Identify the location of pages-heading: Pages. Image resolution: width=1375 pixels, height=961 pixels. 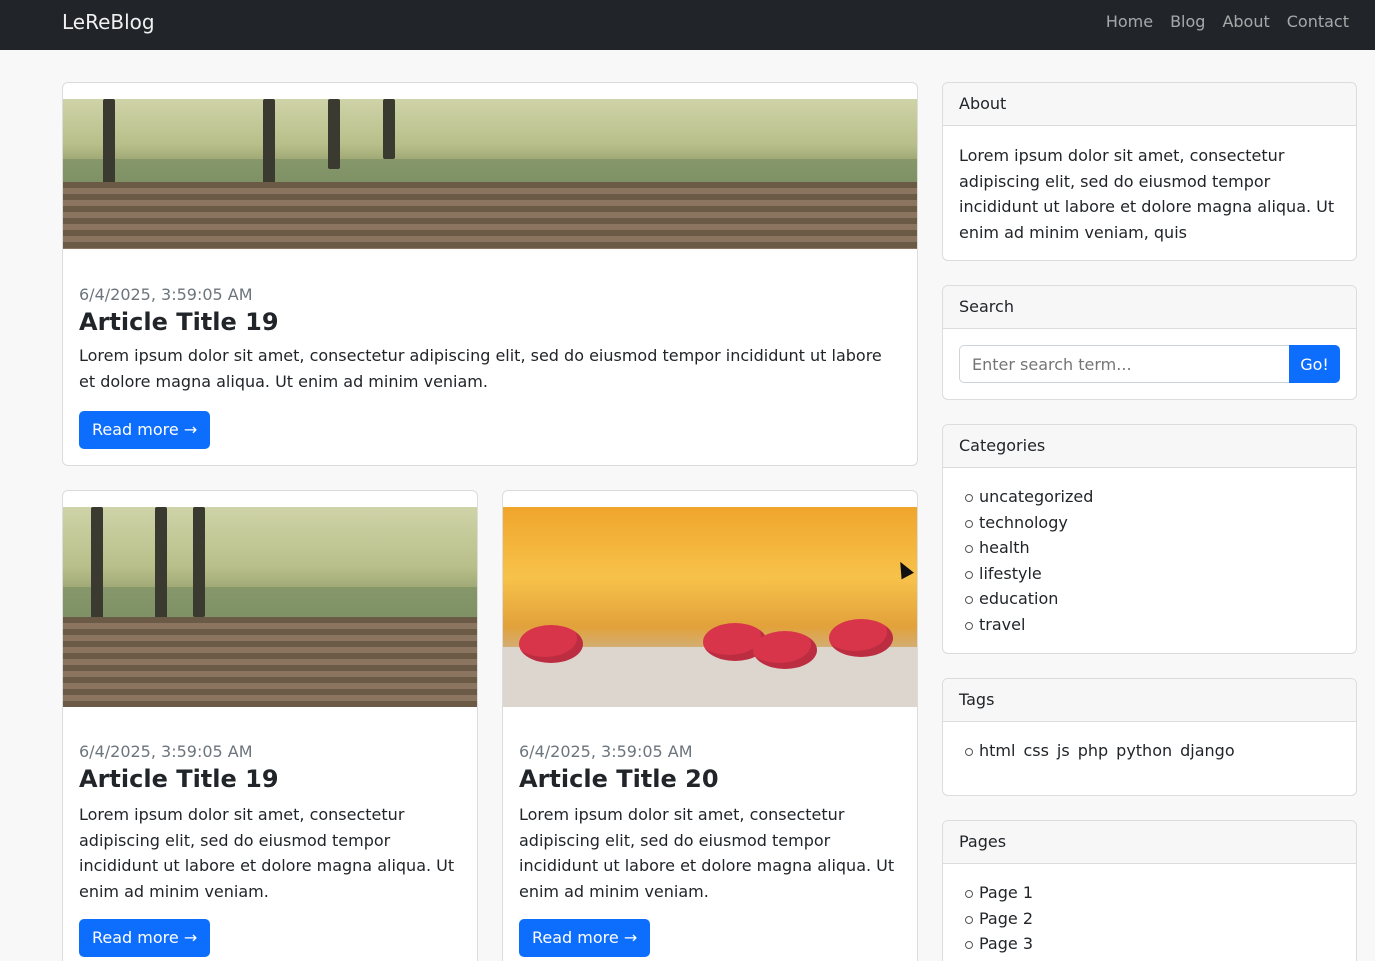
(1149, 842).